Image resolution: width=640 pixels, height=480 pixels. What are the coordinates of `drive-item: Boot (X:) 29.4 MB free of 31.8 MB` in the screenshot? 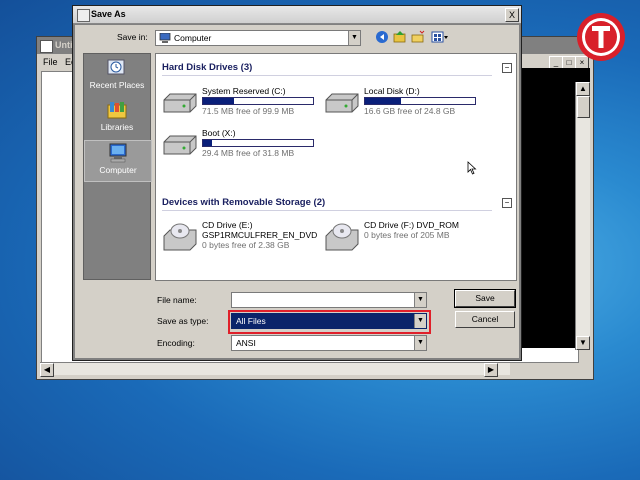 It's located at (242, 147).